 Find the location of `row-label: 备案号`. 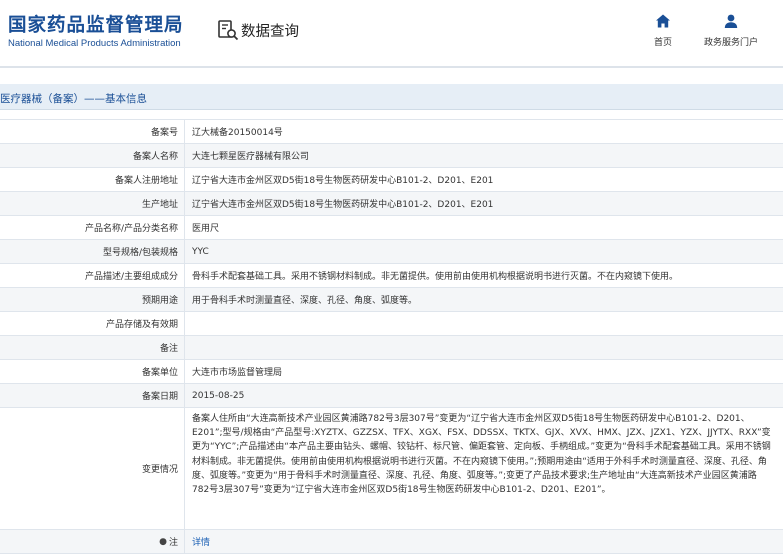

row-label: 备案号 is located at coordinates (92, 131).